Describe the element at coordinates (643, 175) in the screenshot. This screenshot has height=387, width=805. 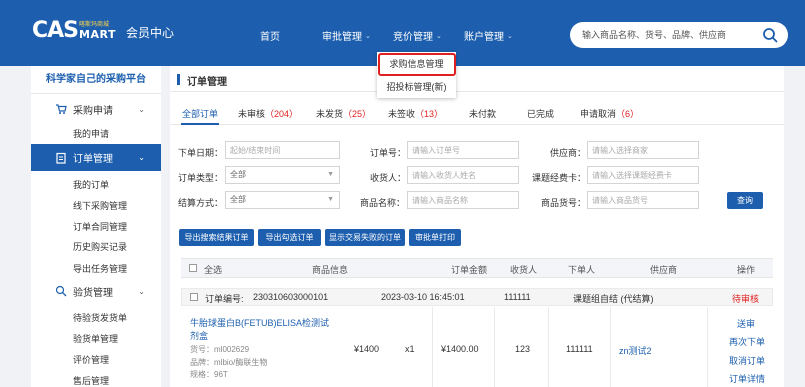
I see `fund-card-input` at that location.